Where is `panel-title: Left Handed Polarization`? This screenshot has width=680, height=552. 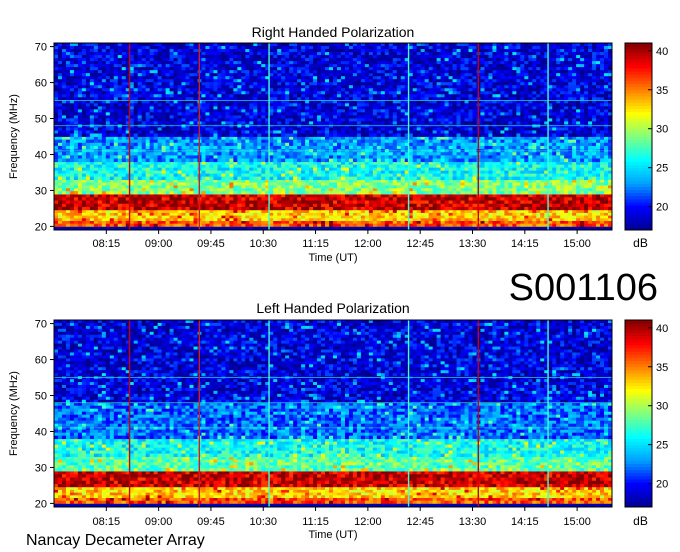
panel-title: Left Handed Polarization is located at coordinates (332, 308).